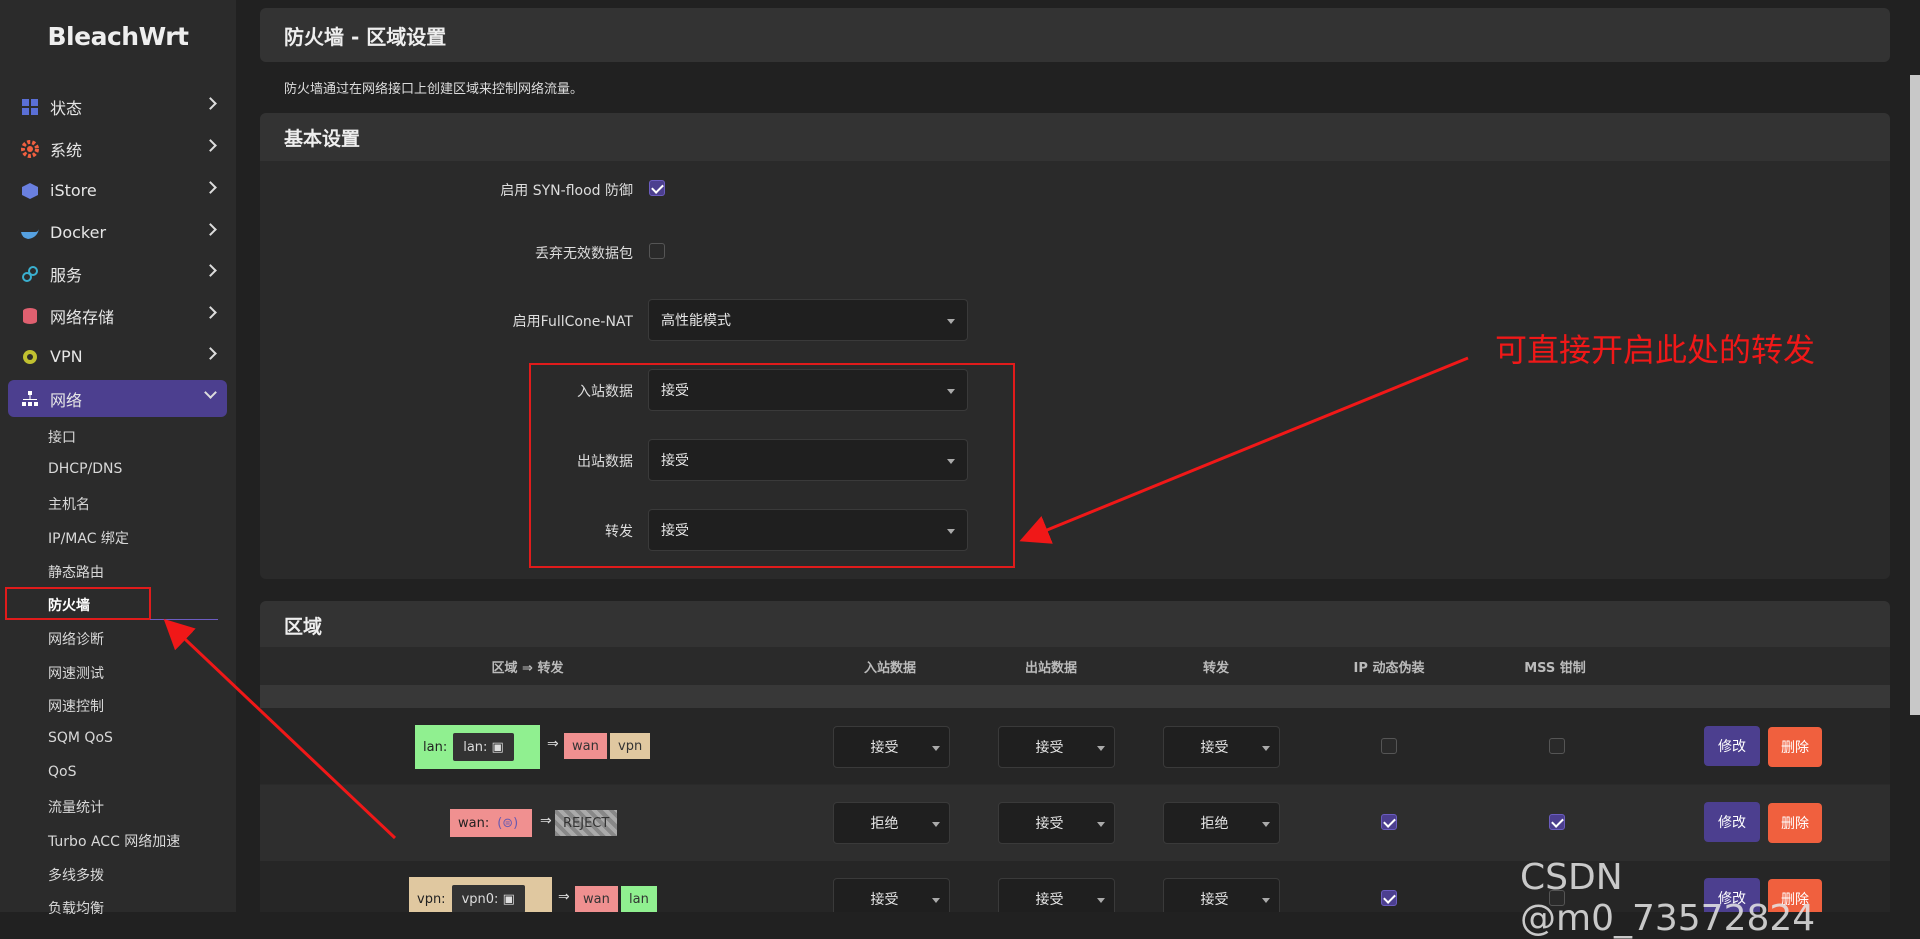  What do you see at coordinates (1668, 898) in the screenshot?
I see `watermark: CSDN @m0_73572824` at bounding box center [1668, 898].